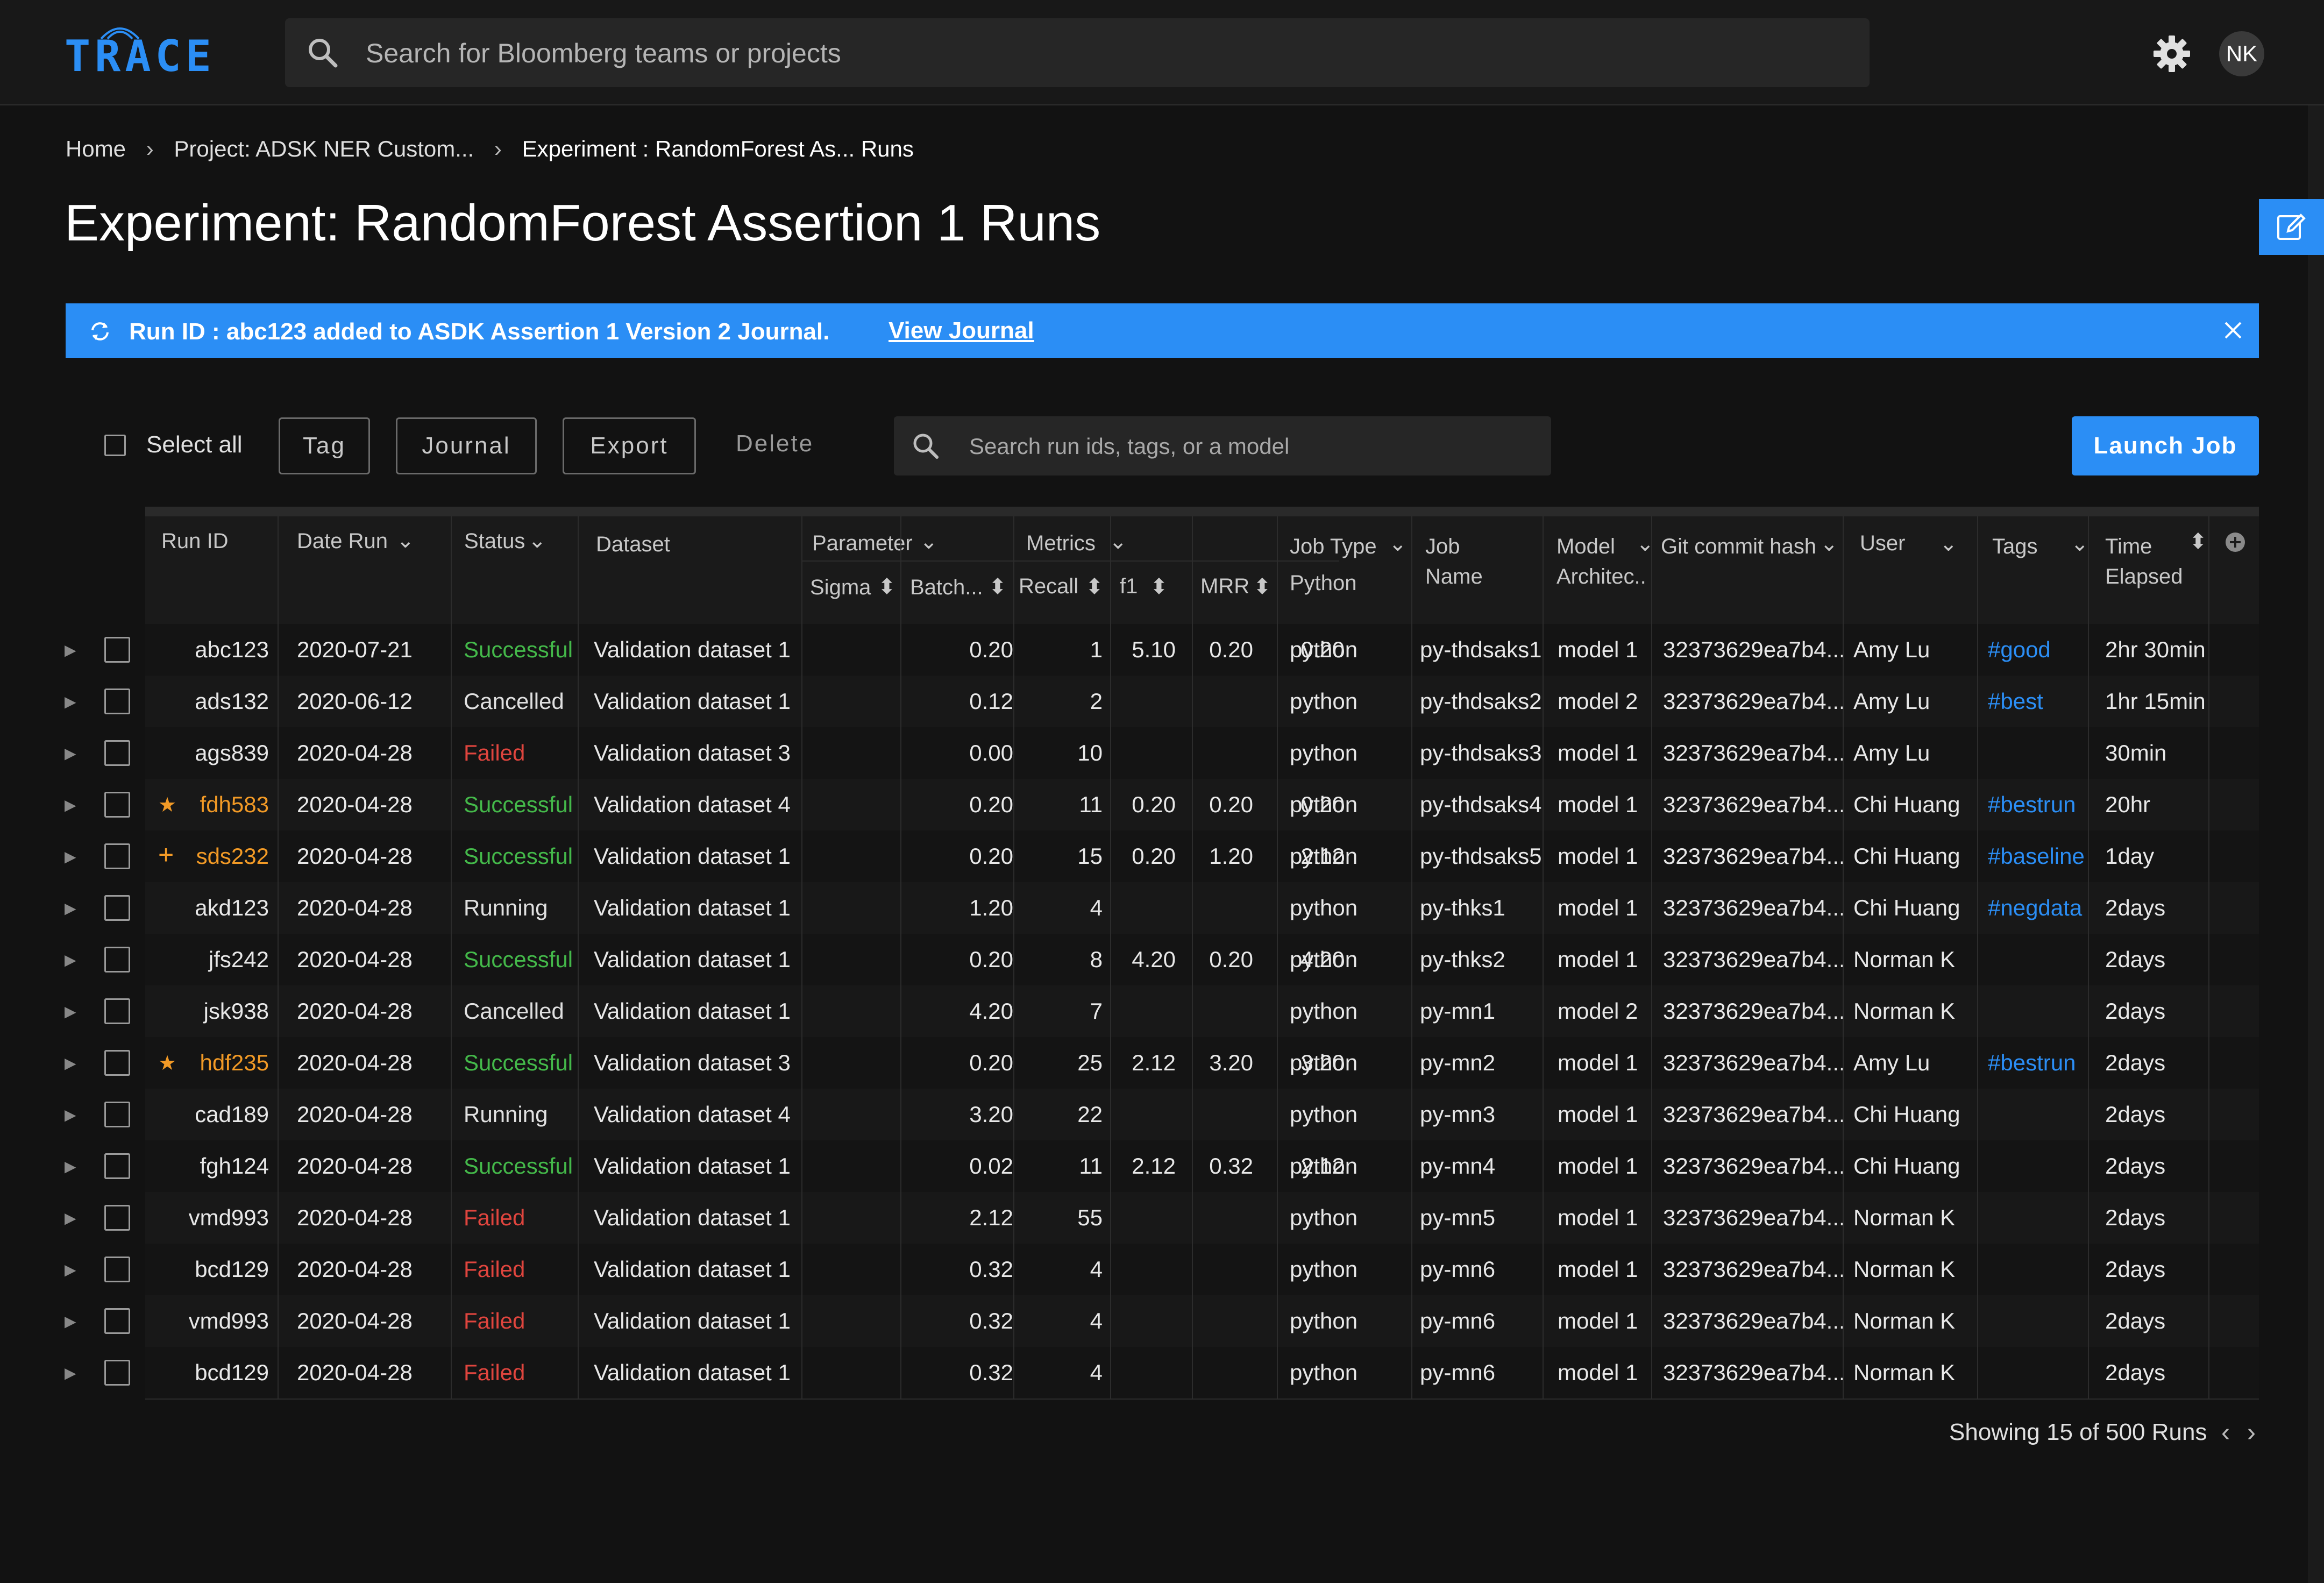 The height and width of the screenshot is (1583, 2324). What do you see at coordinates (2015, 547) in the screenshot?
I see `col-tags: Tags` at bounding box center [2015, 547].